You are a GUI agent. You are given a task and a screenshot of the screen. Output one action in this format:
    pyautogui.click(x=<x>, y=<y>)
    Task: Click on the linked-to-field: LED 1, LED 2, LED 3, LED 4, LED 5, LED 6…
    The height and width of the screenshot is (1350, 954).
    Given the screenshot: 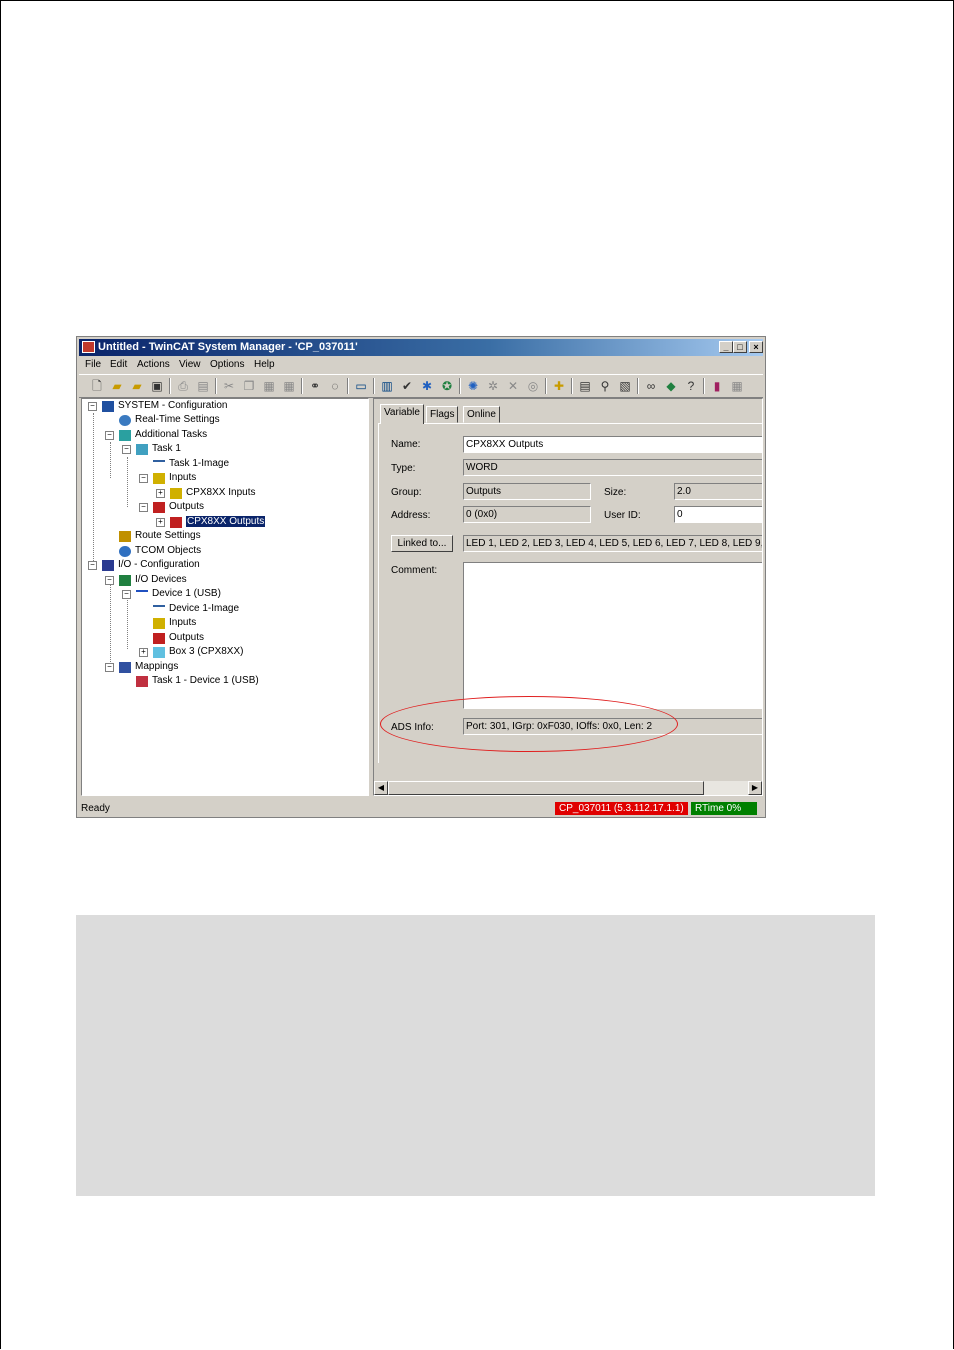 What is the action you would take?
    pyautogui.click(x=612, y=543)
    